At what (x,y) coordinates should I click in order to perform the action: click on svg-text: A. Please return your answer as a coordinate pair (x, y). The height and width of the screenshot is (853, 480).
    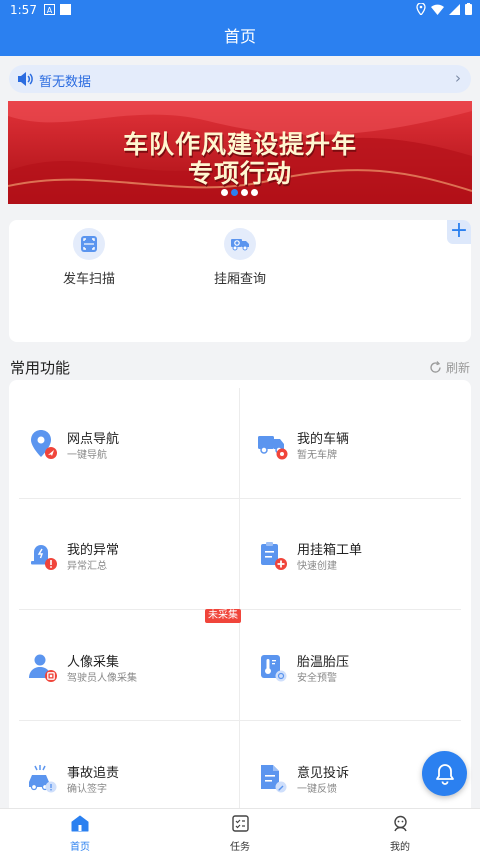
    Looking at the image, I should click on (50, 10).